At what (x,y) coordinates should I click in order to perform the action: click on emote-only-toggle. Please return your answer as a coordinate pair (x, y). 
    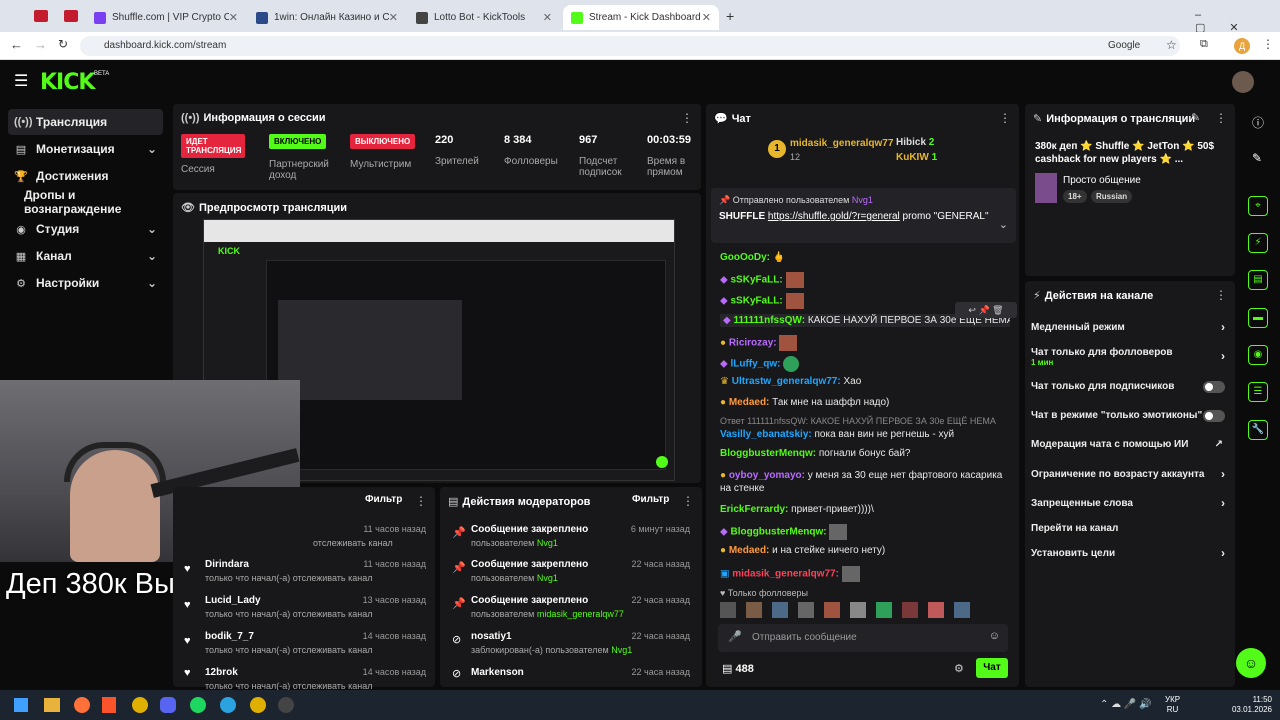
    Looking at the image, I should click on (1214, 416).